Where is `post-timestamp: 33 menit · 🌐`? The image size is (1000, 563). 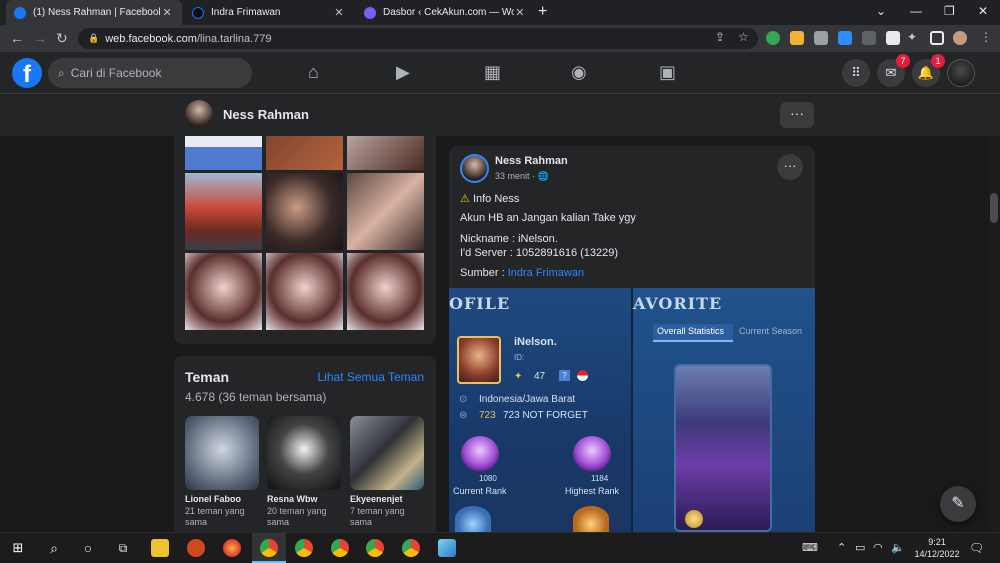
post-timestamp: 33 menit · 🌐 is located at coordinates (522, 176).